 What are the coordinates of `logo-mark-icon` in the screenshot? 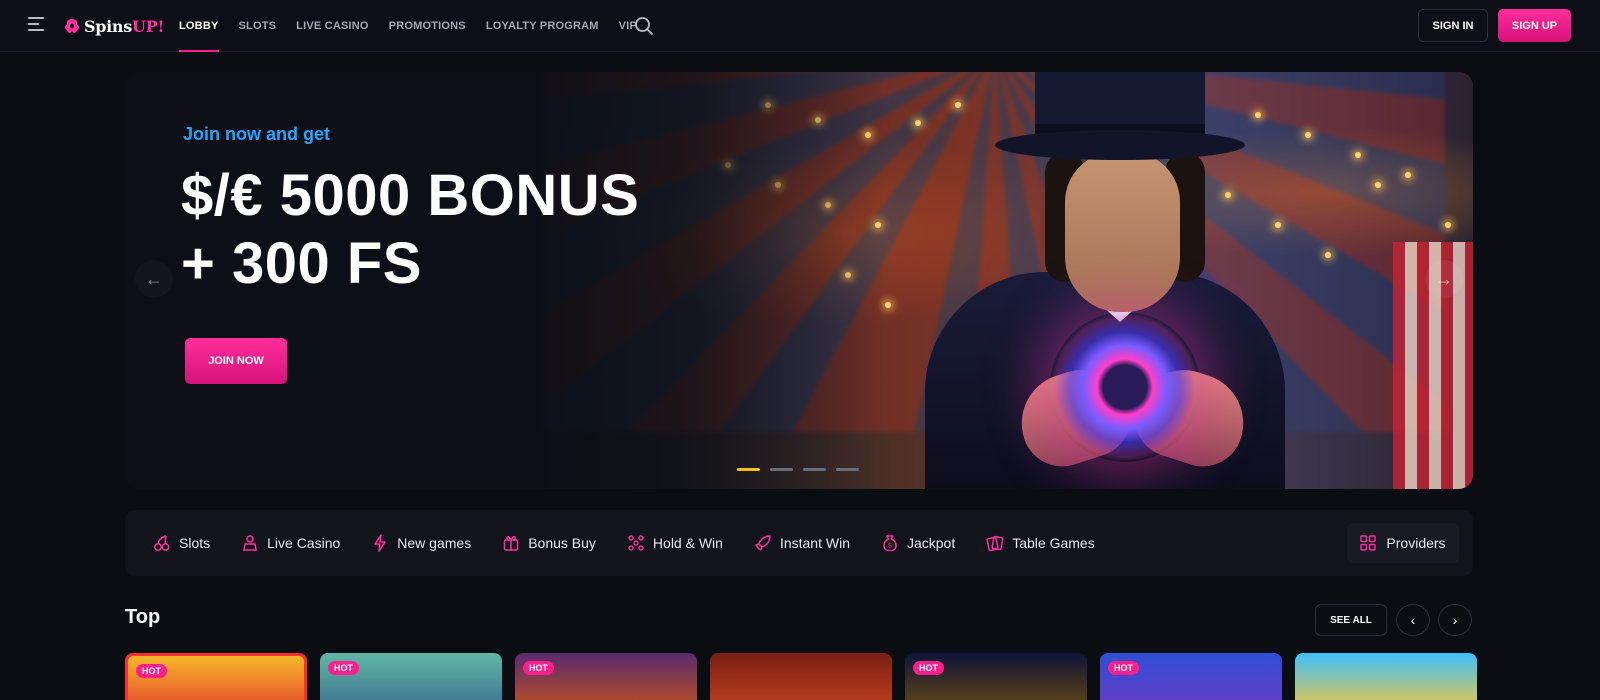 It's located at (72, 26).